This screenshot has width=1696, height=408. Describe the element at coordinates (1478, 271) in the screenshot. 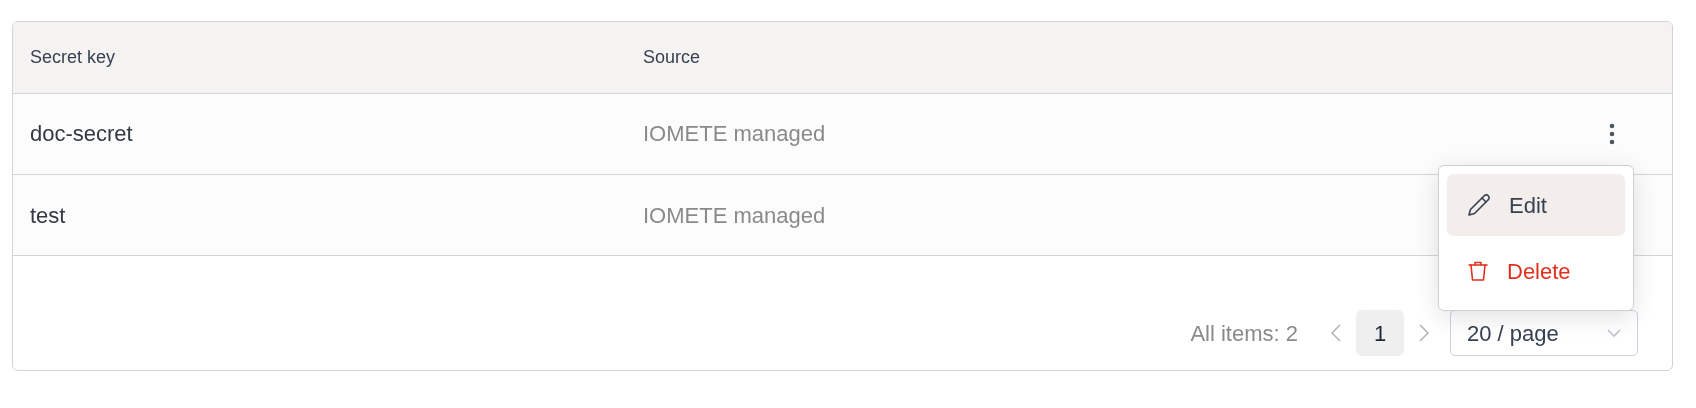

I see `trash-icon` at that location.